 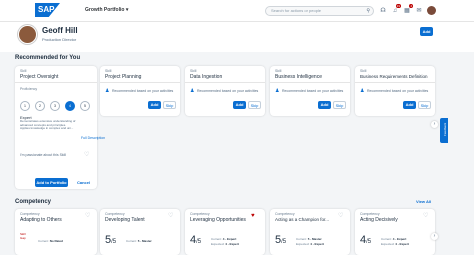 I want to click on level-3-radio: 3, so click(x=55, y=106).